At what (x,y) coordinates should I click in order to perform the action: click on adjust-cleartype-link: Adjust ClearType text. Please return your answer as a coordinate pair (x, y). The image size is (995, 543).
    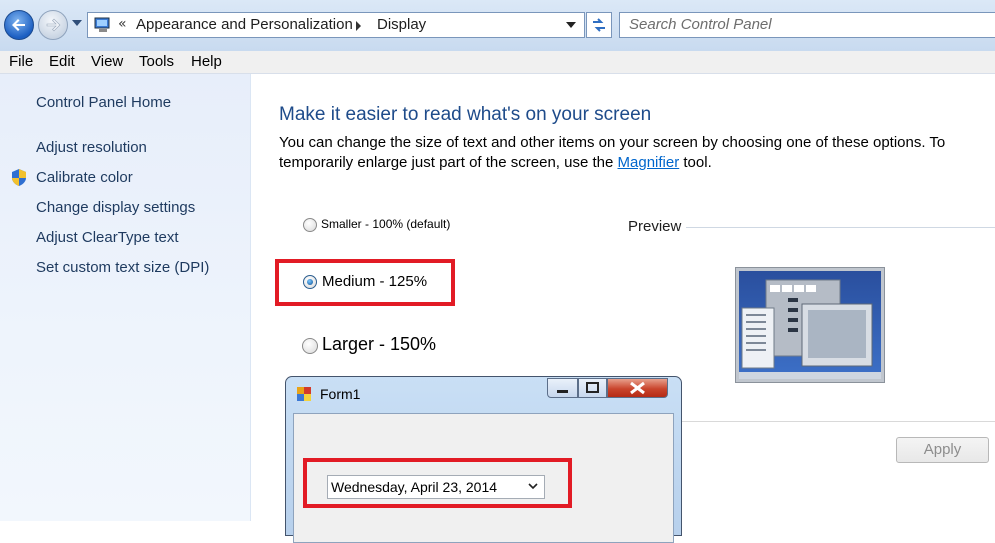
    Looking at the image, I should click on (107, 237).